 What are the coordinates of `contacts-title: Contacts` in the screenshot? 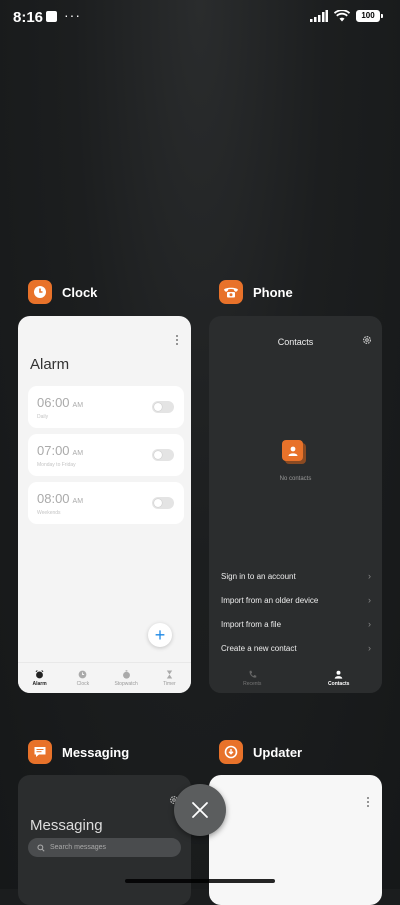 It's located at (295, 342).